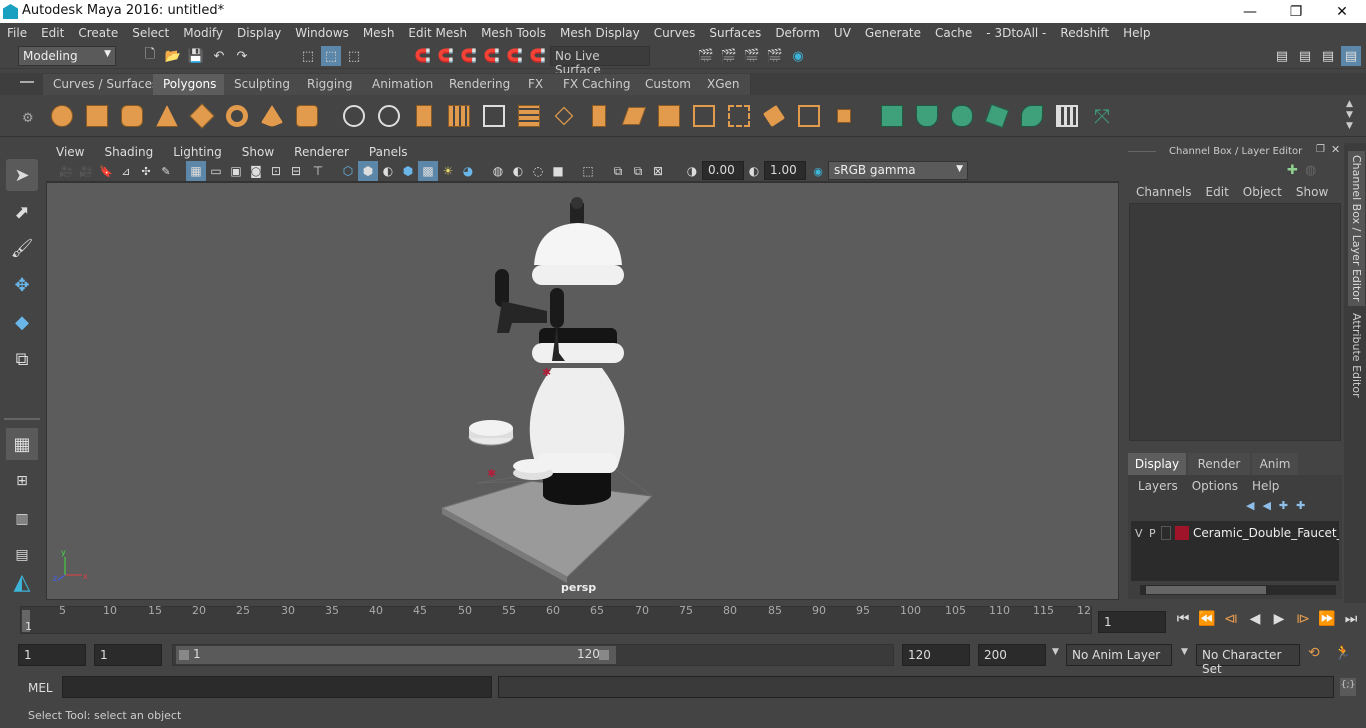  I want to click on redo-icon: ↷, so click(242, 56).